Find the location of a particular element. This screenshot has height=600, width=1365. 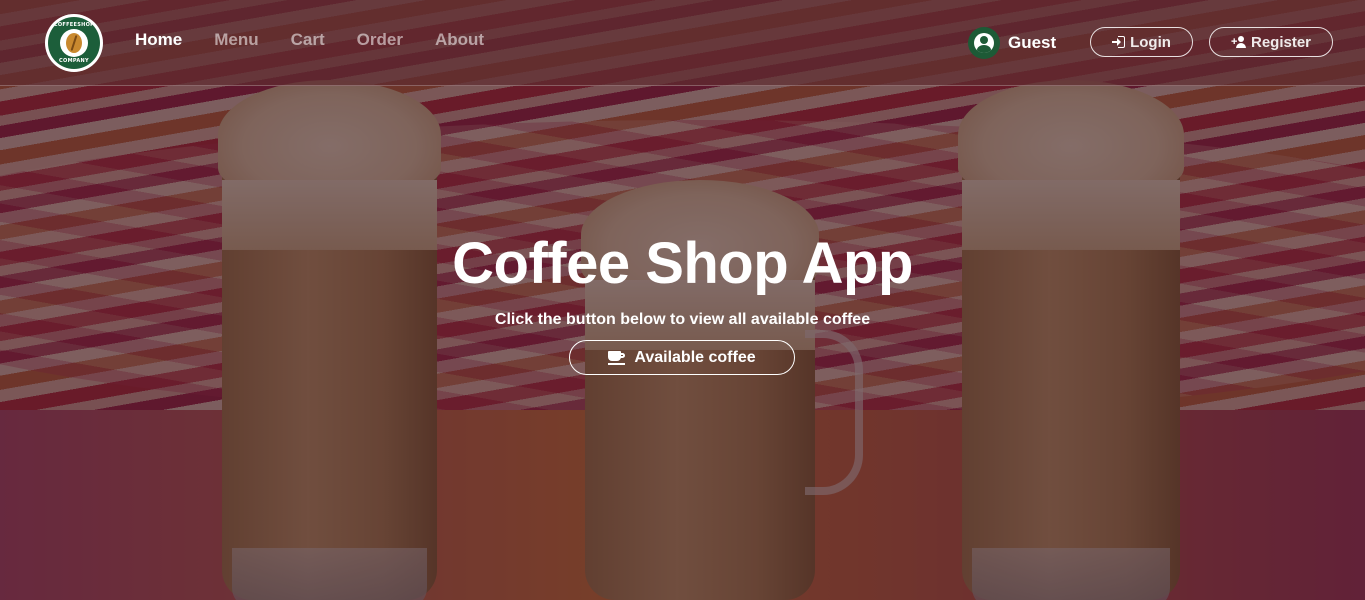

nav-links: Home Menu Cart Order About is located at coordinates (325, 40).